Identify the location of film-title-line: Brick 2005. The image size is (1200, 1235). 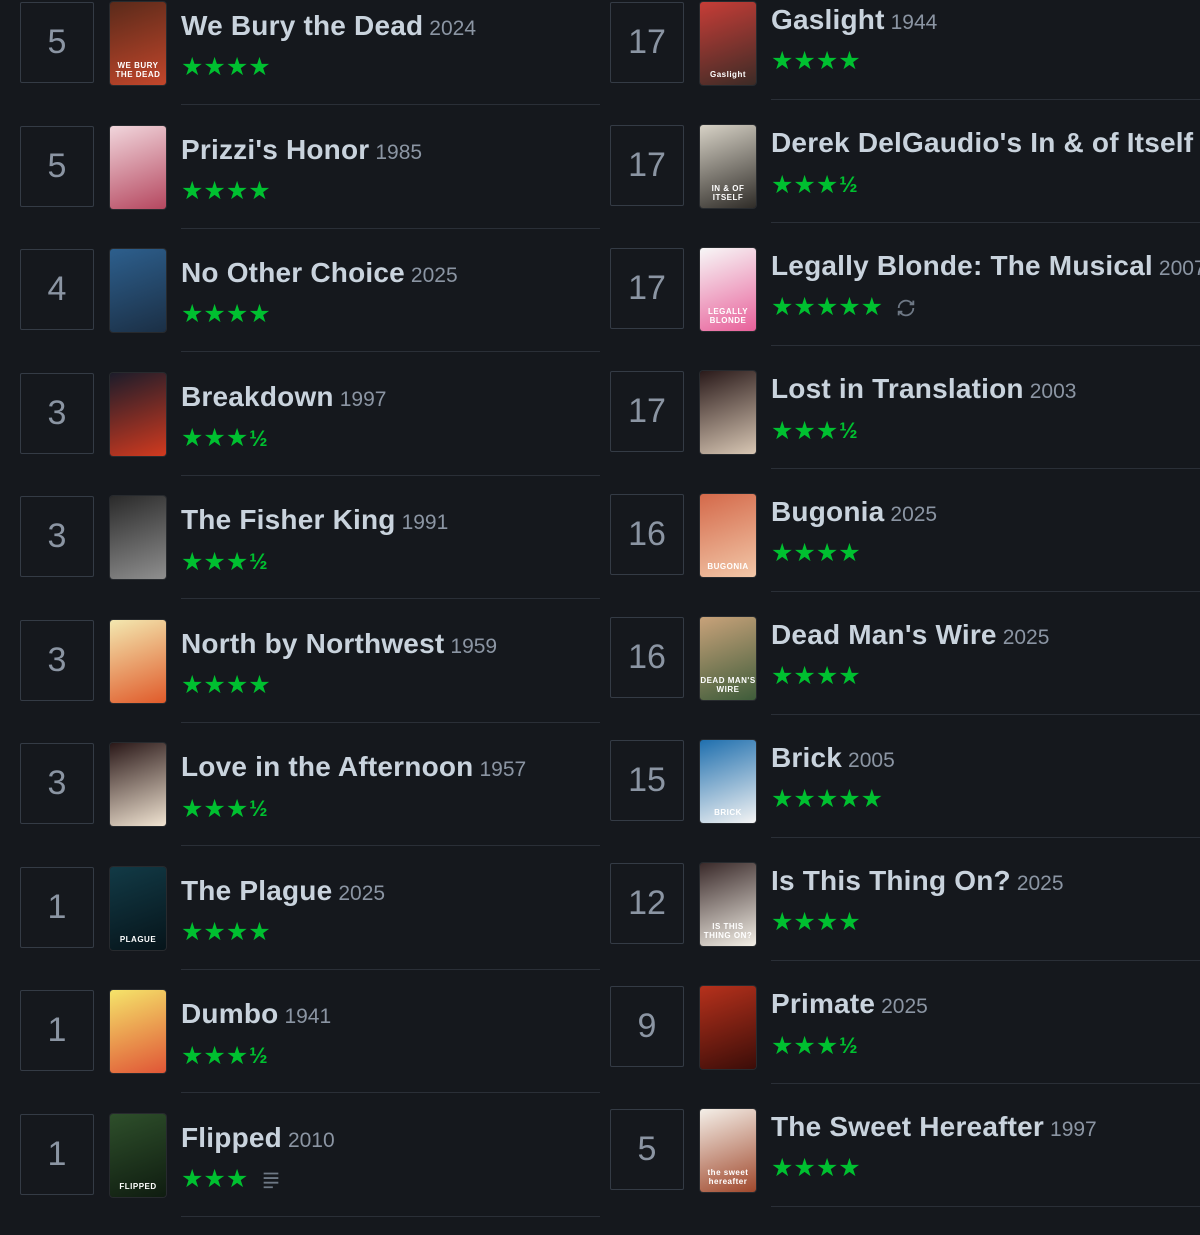
(833, 758).